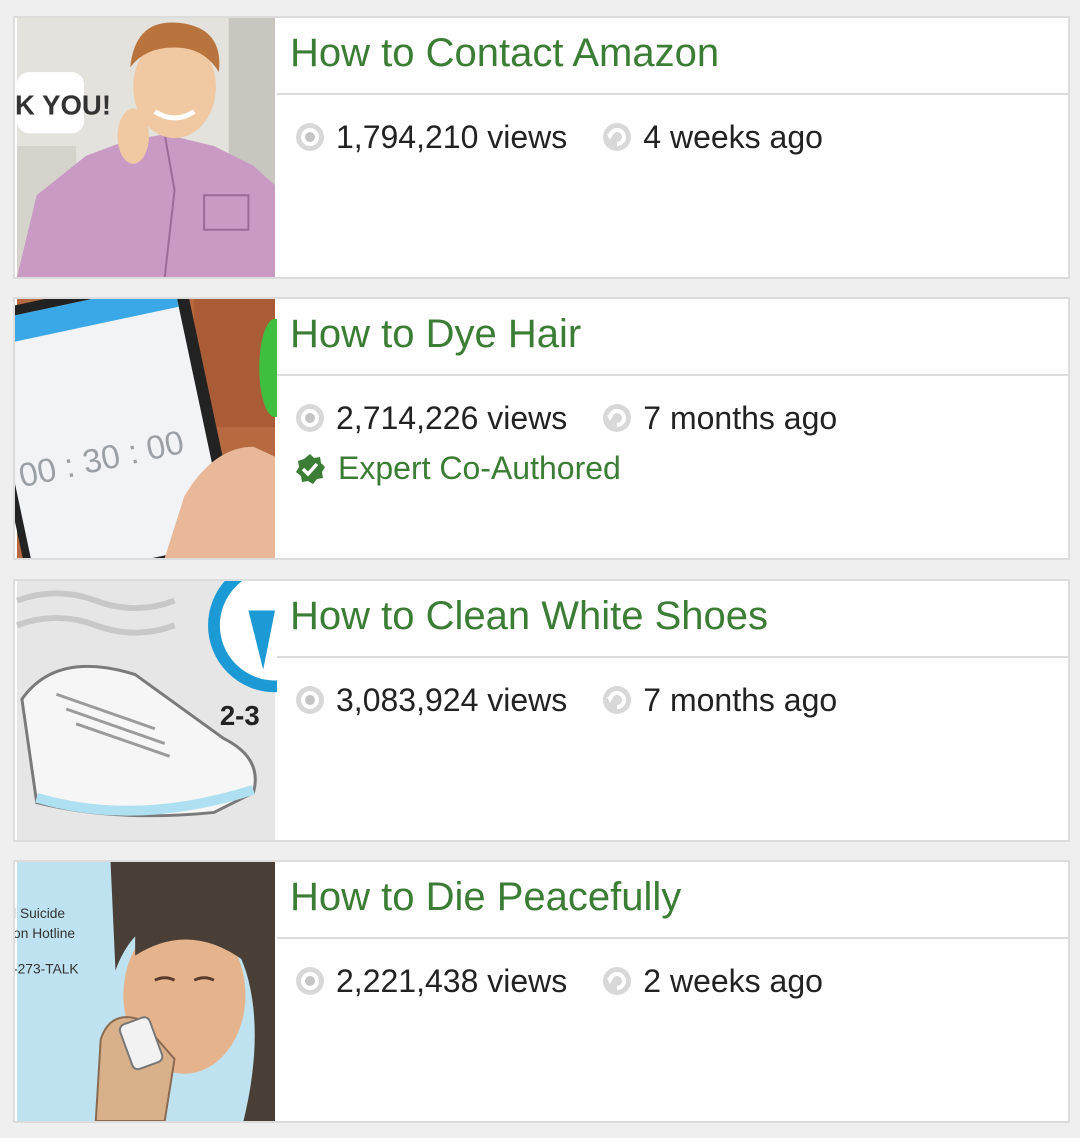 The height and width of the screenshot is (1138, 1080). Describe the element at coordinates (672, 56) in the screenshot. I see `article-title-link: How to Contact Amazon` at that location.